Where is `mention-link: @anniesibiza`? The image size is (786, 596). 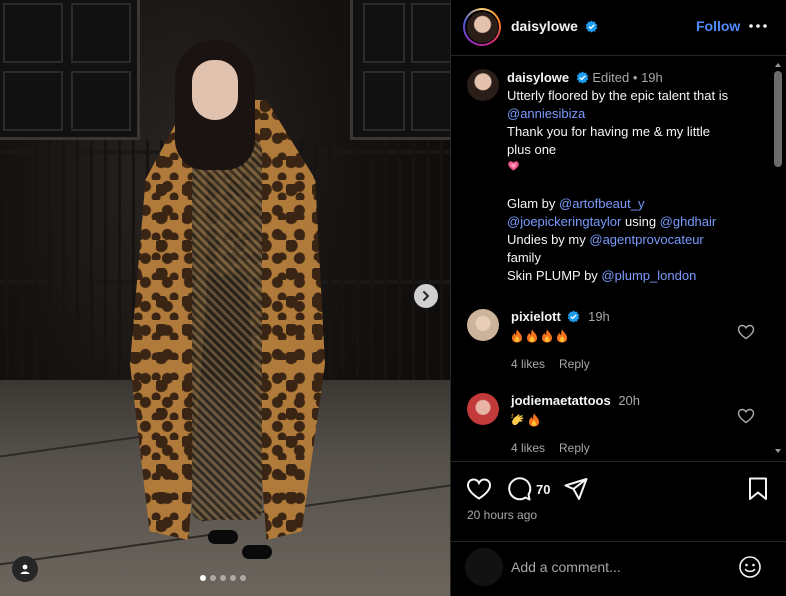 mention-link: @anniesibiza is located at coordinates (546, 113).